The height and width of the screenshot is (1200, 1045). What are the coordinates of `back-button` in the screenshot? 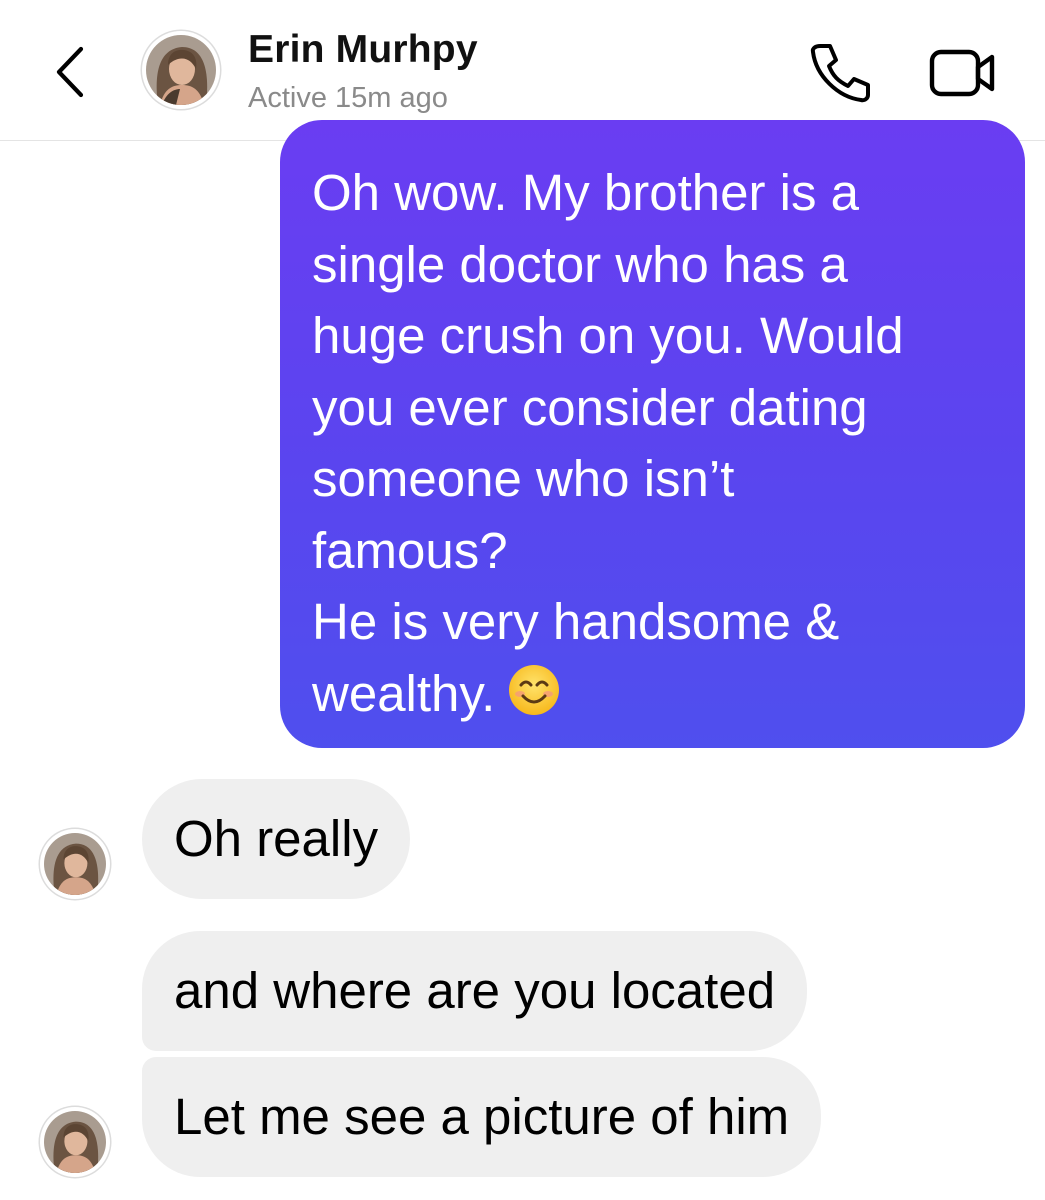 It's located at (70, 72).